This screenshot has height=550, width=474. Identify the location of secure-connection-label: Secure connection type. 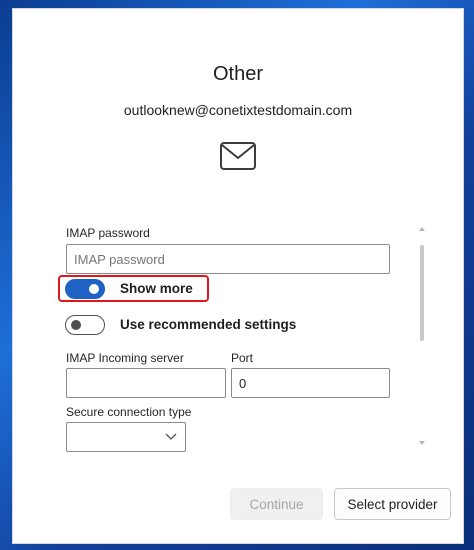
(129, 412).